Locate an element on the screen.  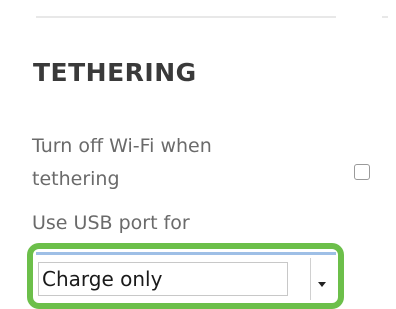
top-divider-right is located at coordinates (385, 17).